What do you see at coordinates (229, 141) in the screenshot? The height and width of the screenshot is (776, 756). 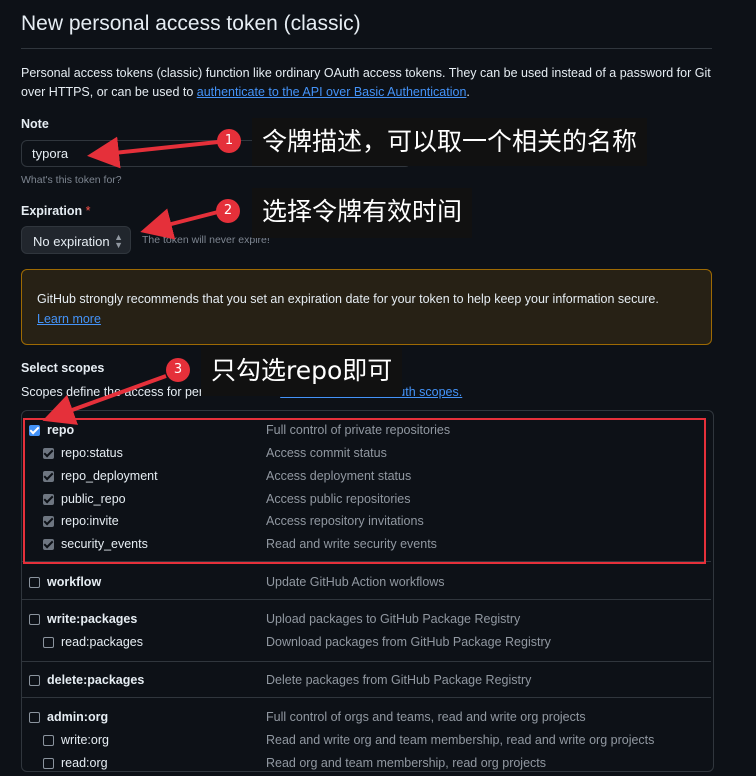 I see `annotation-badge-1: 1` at bounding box center [229, 141].